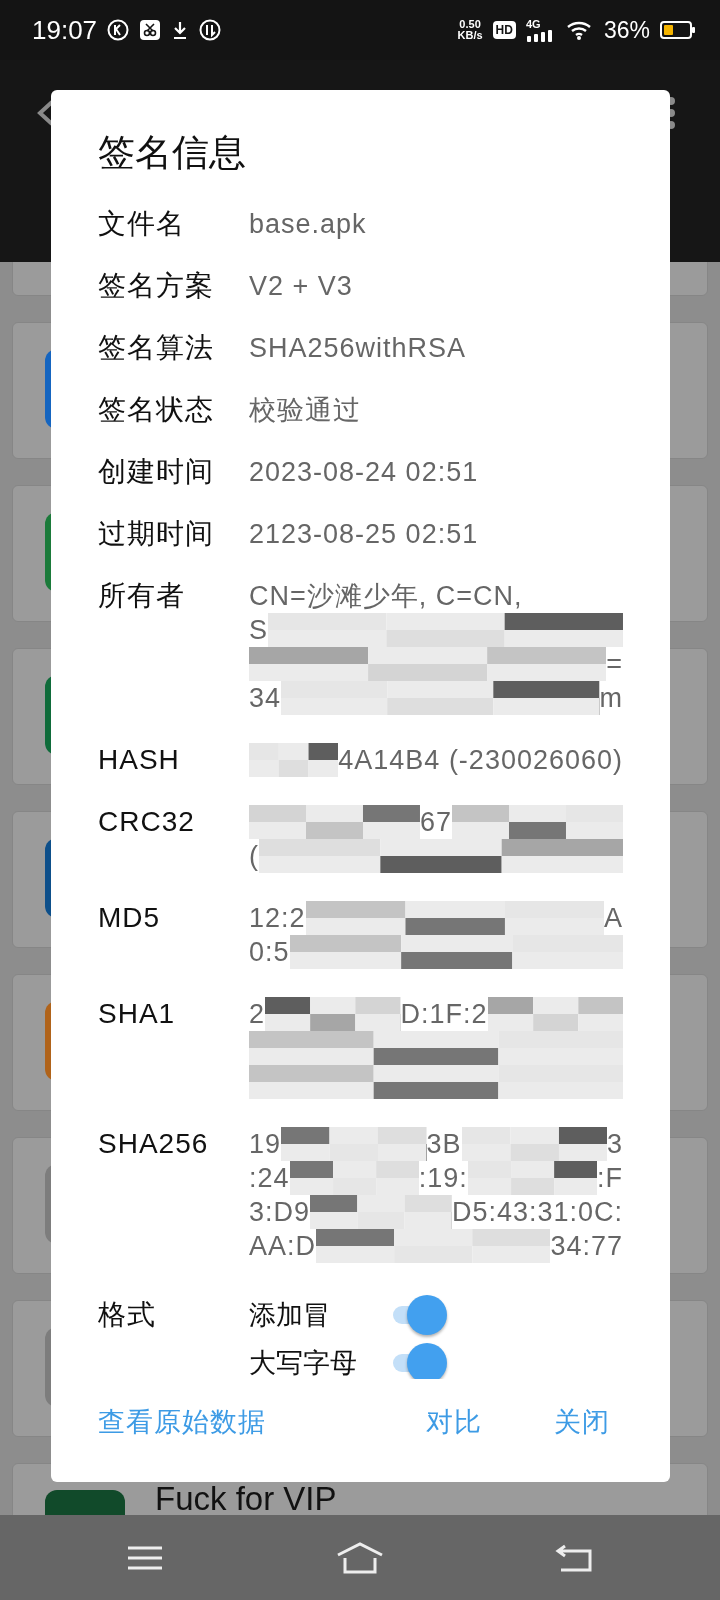  Describe the element at coordinates (360, 1557) in the screenshot. I see `home-icon` at that location.